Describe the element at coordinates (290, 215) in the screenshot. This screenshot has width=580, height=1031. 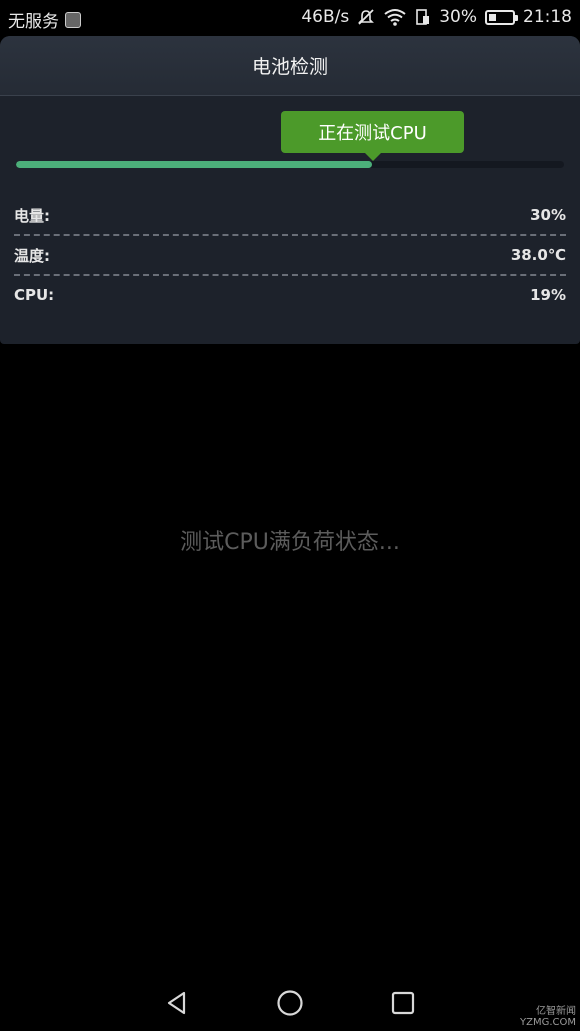
I see `stat-row-battery: 电量: 30%` at that location.